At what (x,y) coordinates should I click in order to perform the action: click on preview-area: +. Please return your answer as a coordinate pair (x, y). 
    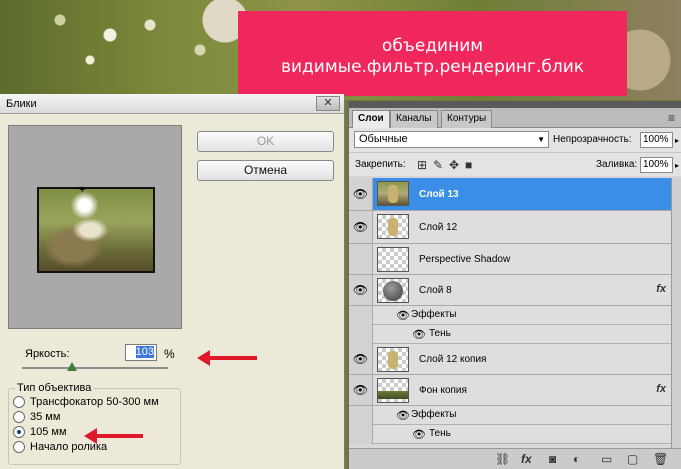
    Looking at the image, I should click on (95, 227).